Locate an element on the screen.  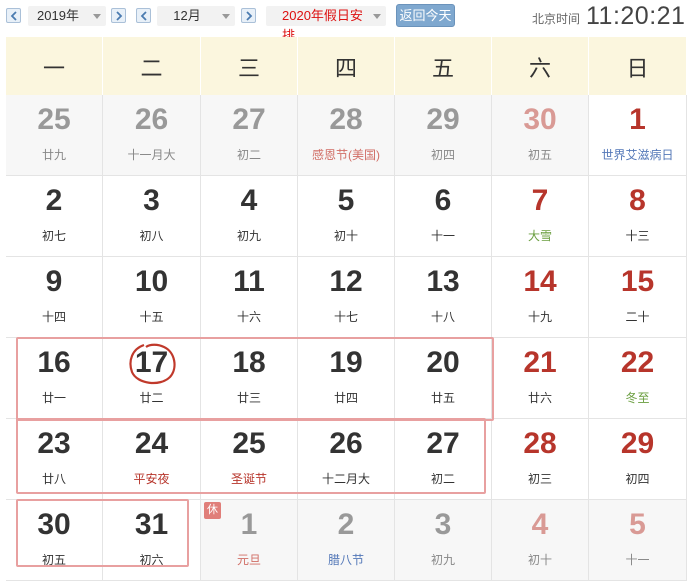
day-cell: 19 廿四 is located at coordinates (346, 378).